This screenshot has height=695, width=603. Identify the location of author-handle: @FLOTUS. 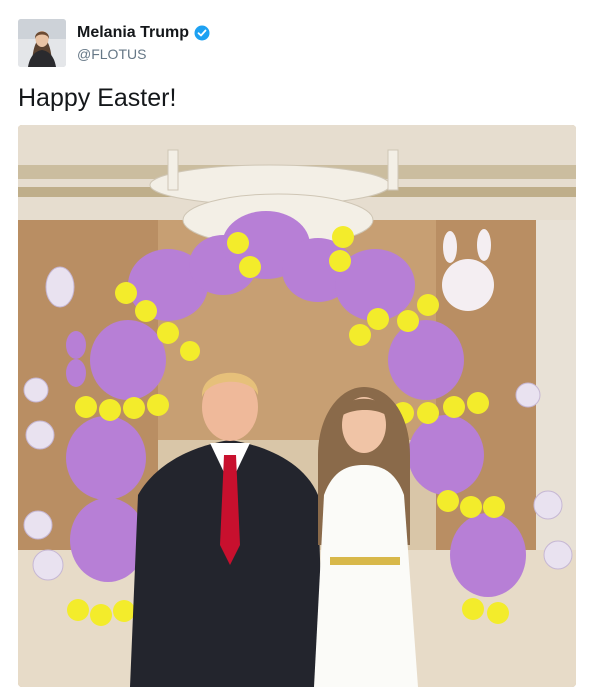
(143, 54).